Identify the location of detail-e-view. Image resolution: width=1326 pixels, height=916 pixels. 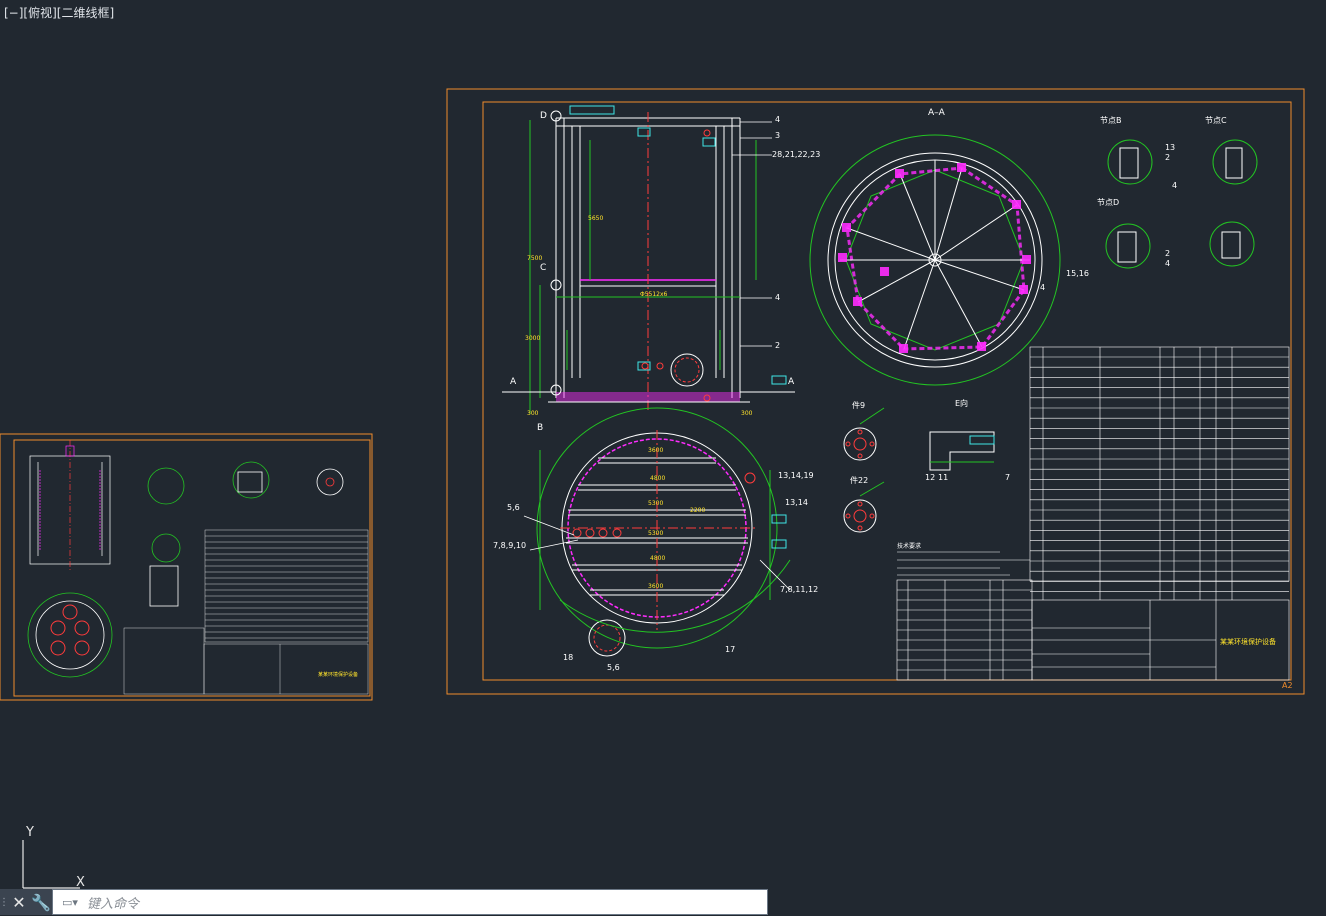
(962, 451).